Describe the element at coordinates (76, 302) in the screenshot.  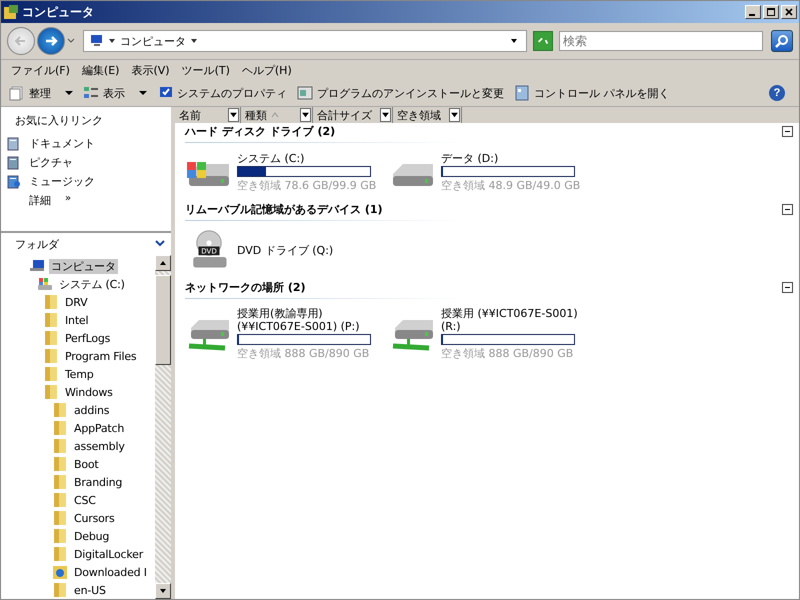
I see `tree-item: DRV` at that location.